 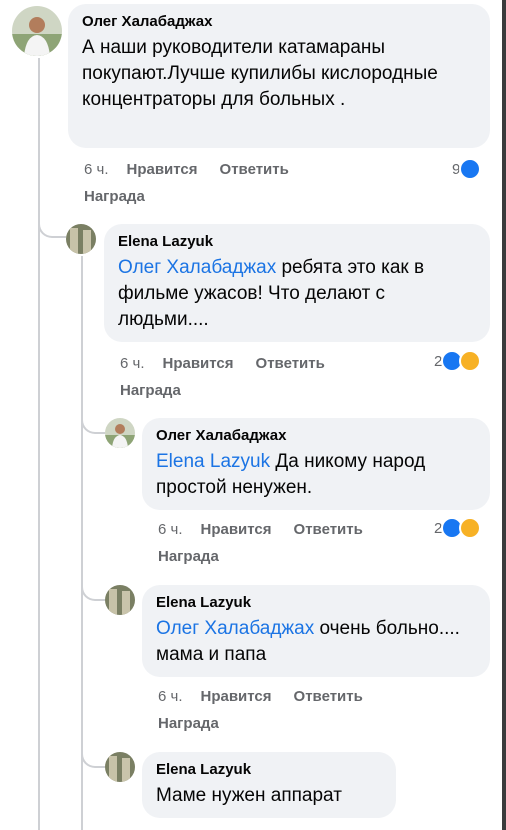 I want to click on window-edge, so click(x=504, y=415).